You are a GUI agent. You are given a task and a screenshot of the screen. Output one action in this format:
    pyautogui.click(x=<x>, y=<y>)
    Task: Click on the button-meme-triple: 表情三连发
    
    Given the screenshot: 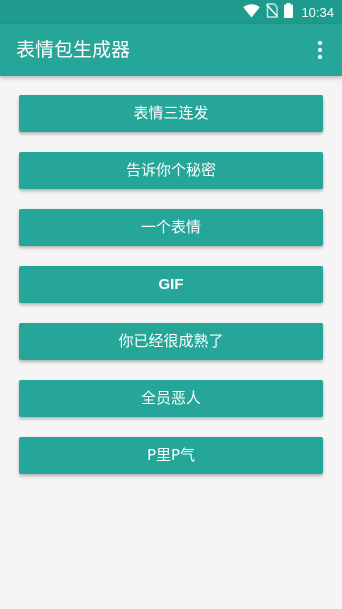 What is the action you would take?
    pyautogui.click(x=171, y=113)
    